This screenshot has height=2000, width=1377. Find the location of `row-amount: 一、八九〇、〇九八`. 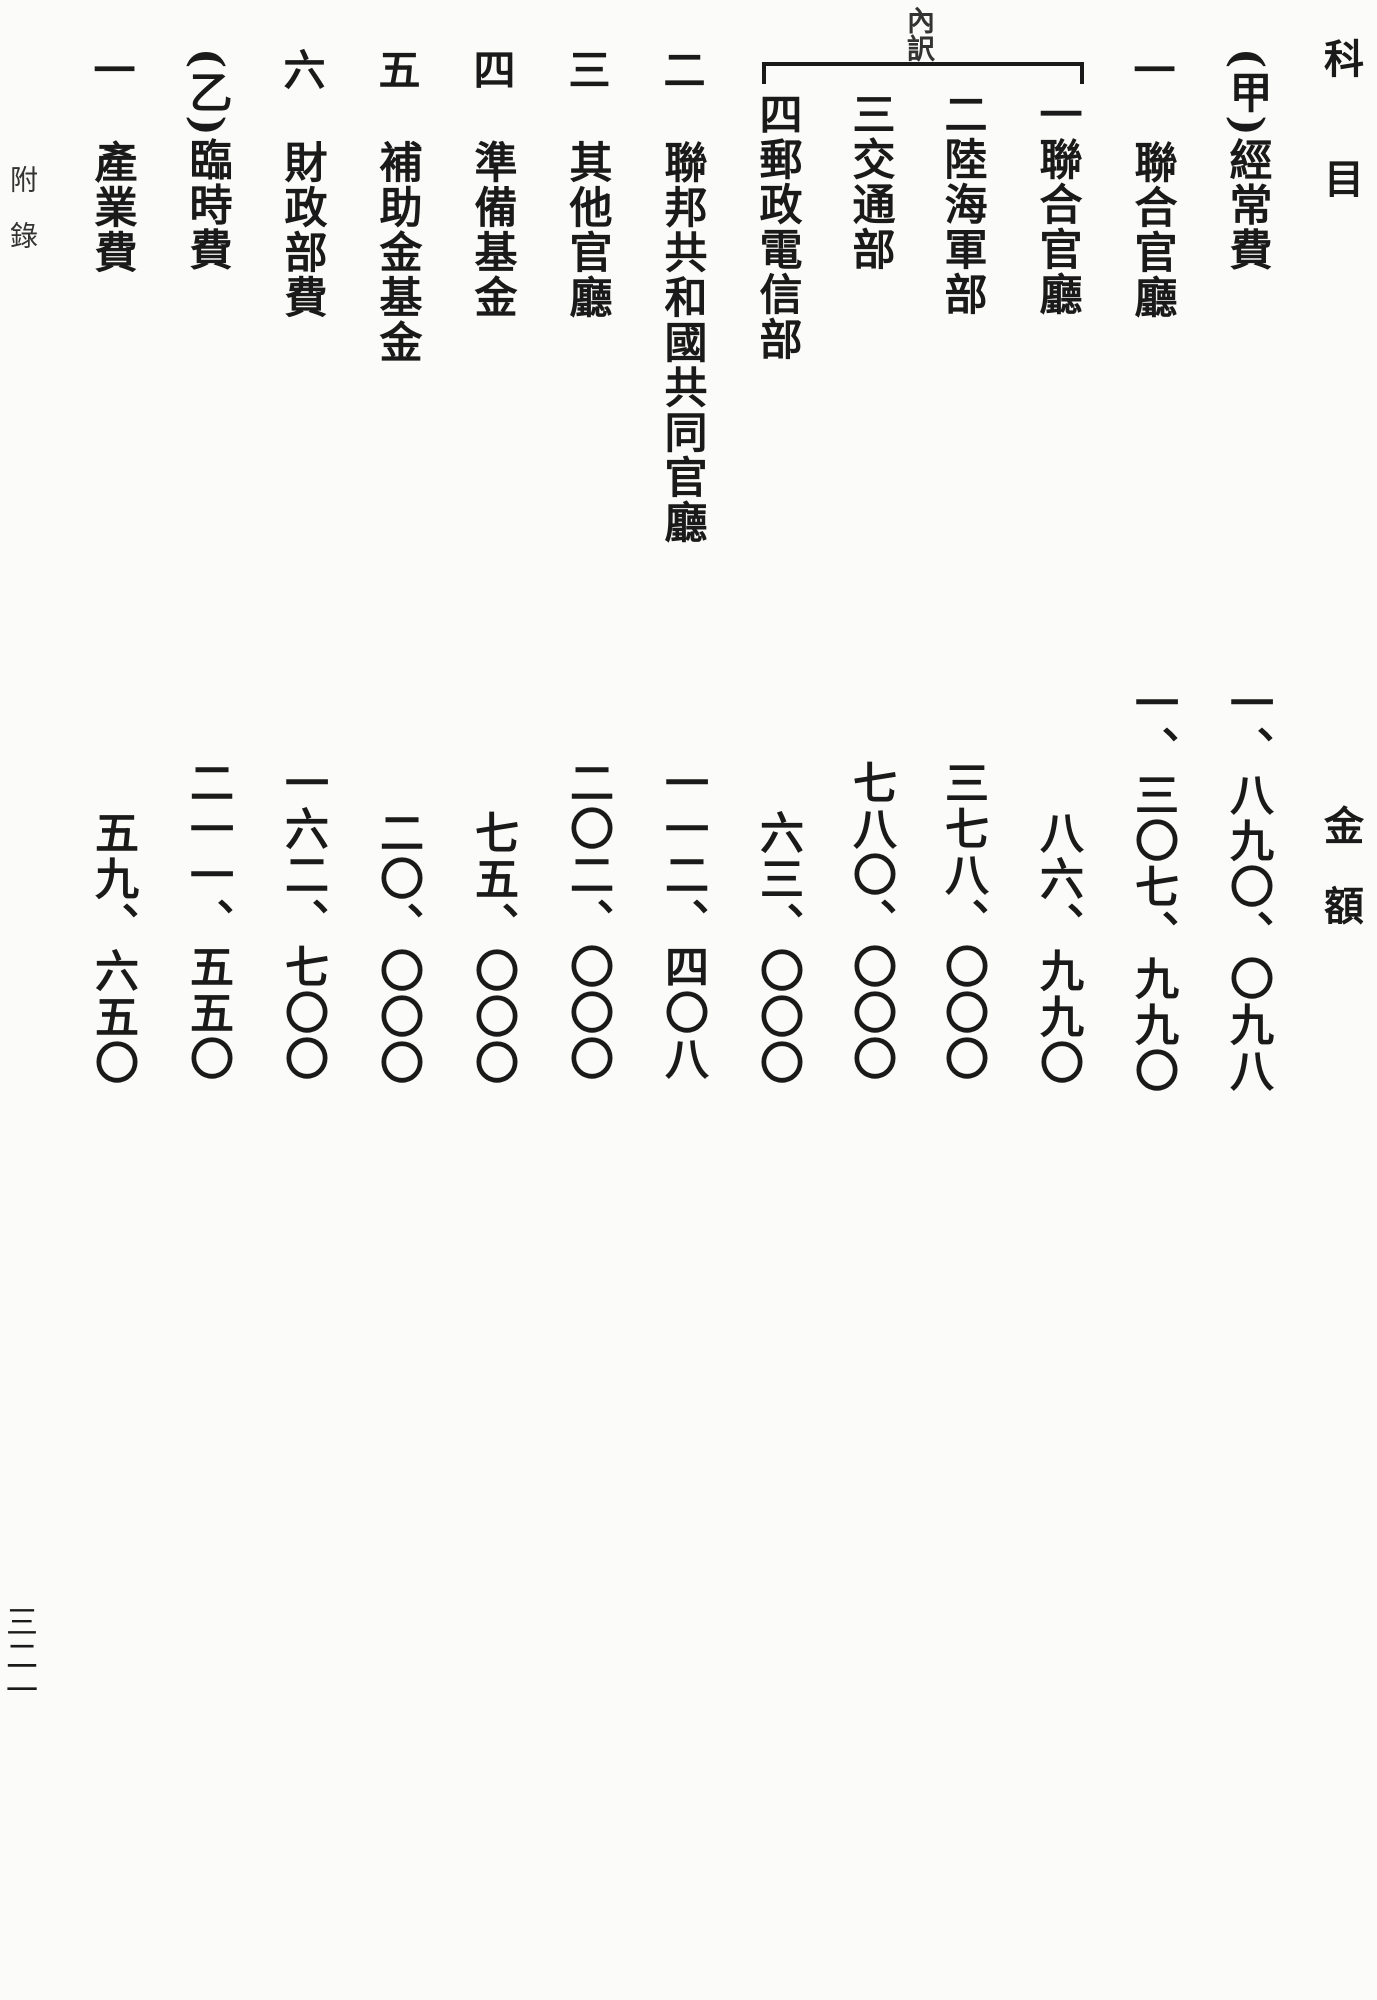

row-amount: 一、八九〇、〇九八 is located at coordinates (1247, 887).